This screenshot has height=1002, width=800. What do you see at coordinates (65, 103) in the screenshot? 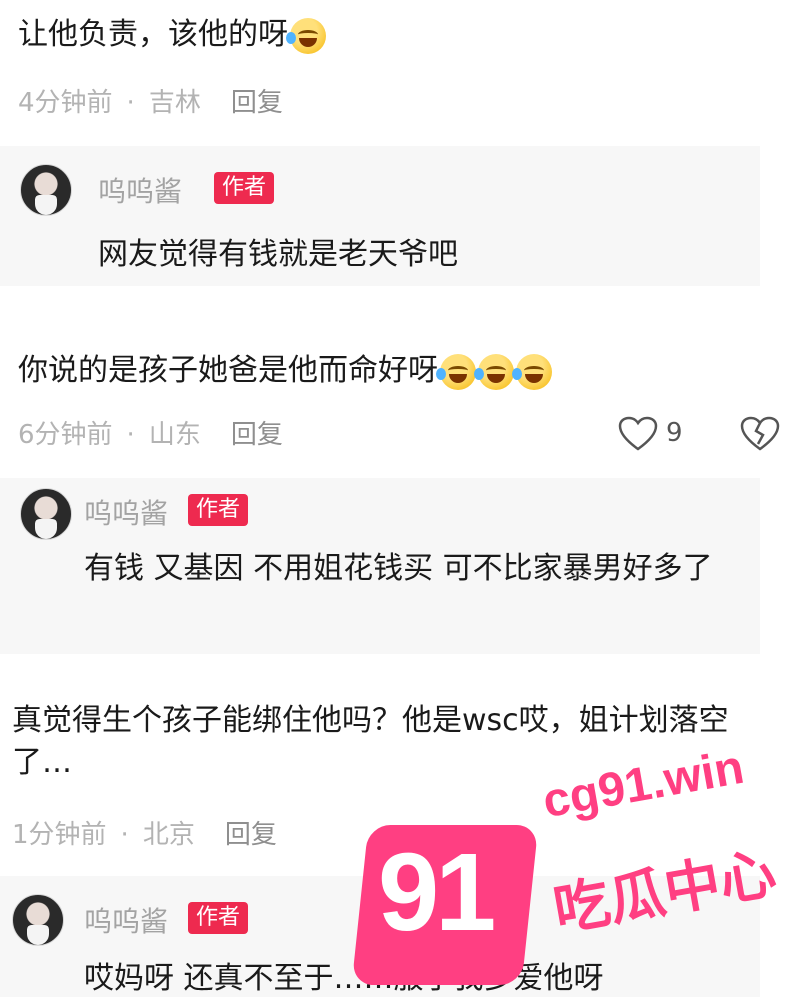
I see `comment-time: 4分钟前` at bounding box center [65, 103].